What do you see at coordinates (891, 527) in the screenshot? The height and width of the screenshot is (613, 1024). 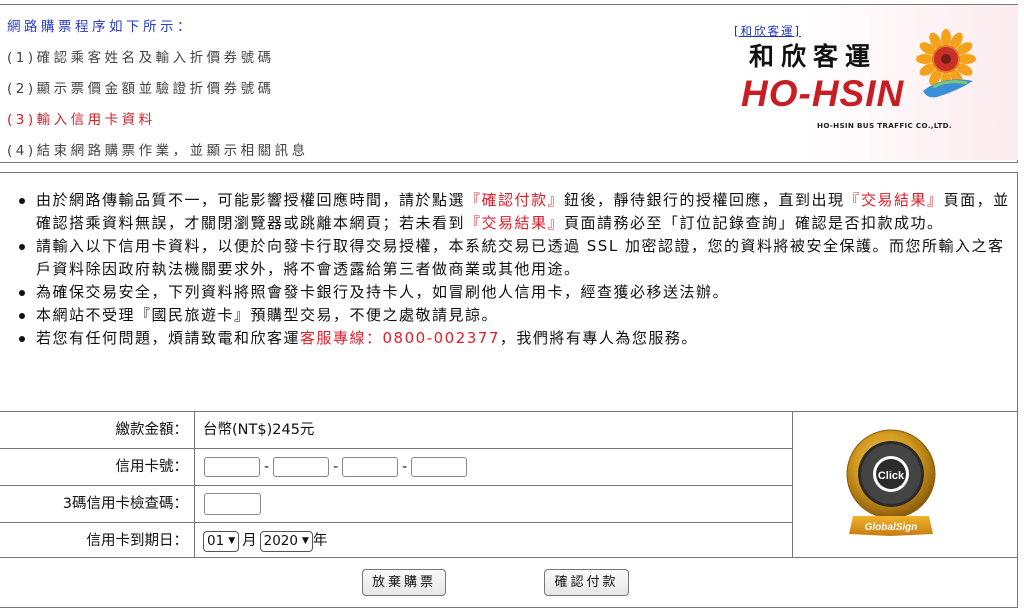 I see `svg-text: GlobalSign` at bounding box center [891, 527].